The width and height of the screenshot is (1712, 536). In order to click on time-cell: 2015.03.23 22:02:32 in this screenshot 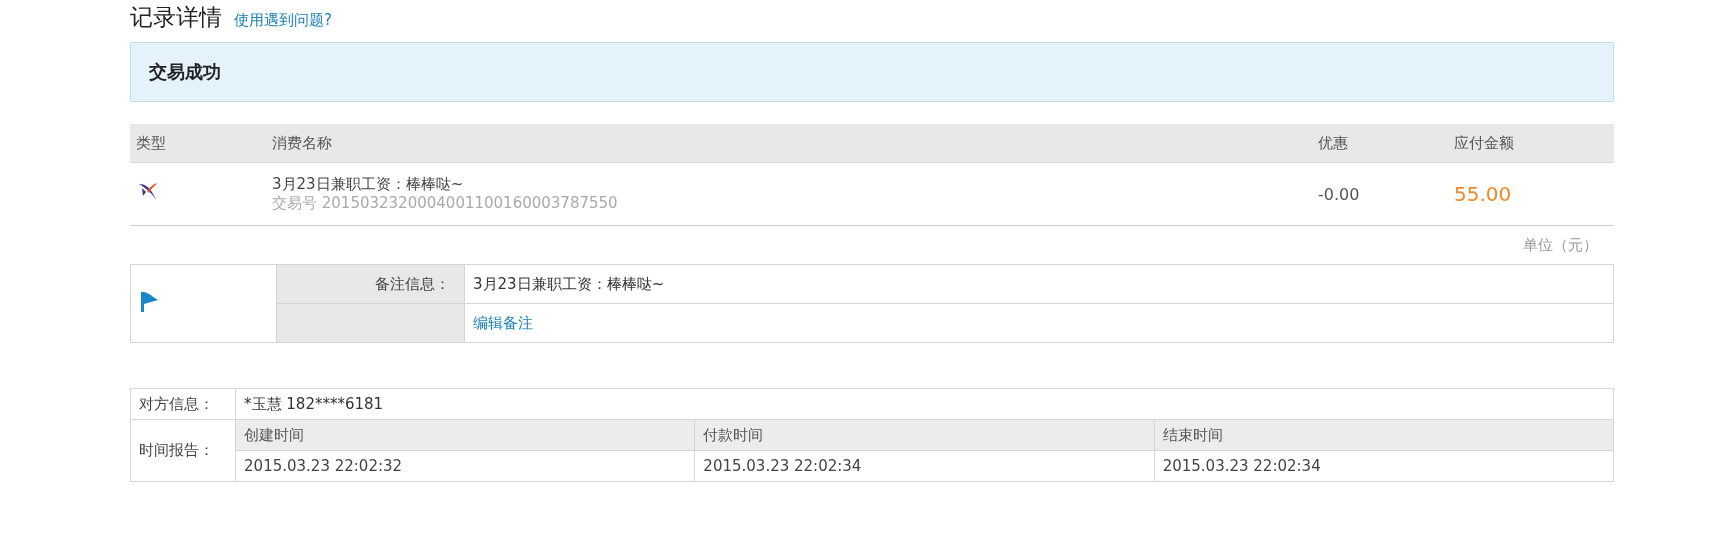, I will do `click(465, 466)`.